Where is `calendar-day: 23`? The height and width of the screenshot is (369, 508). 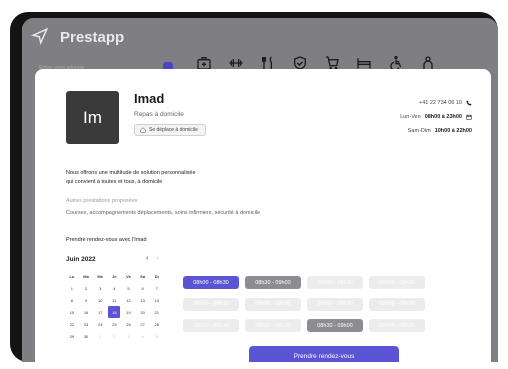 calendar-day: 23 is located at coordinates (86, 324).